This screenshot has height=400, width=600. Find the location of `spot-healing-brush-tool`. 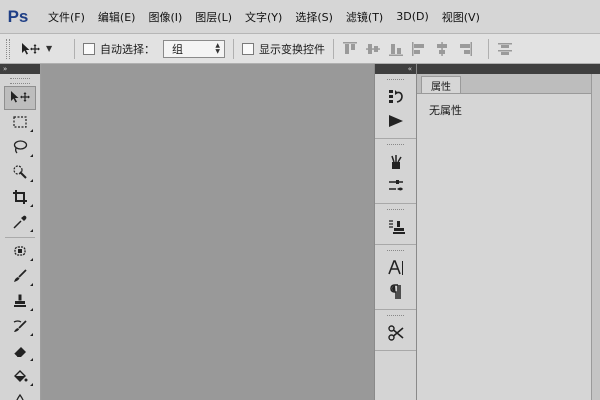

spot-healing-brush-tool is located at coordinates (20, 252).